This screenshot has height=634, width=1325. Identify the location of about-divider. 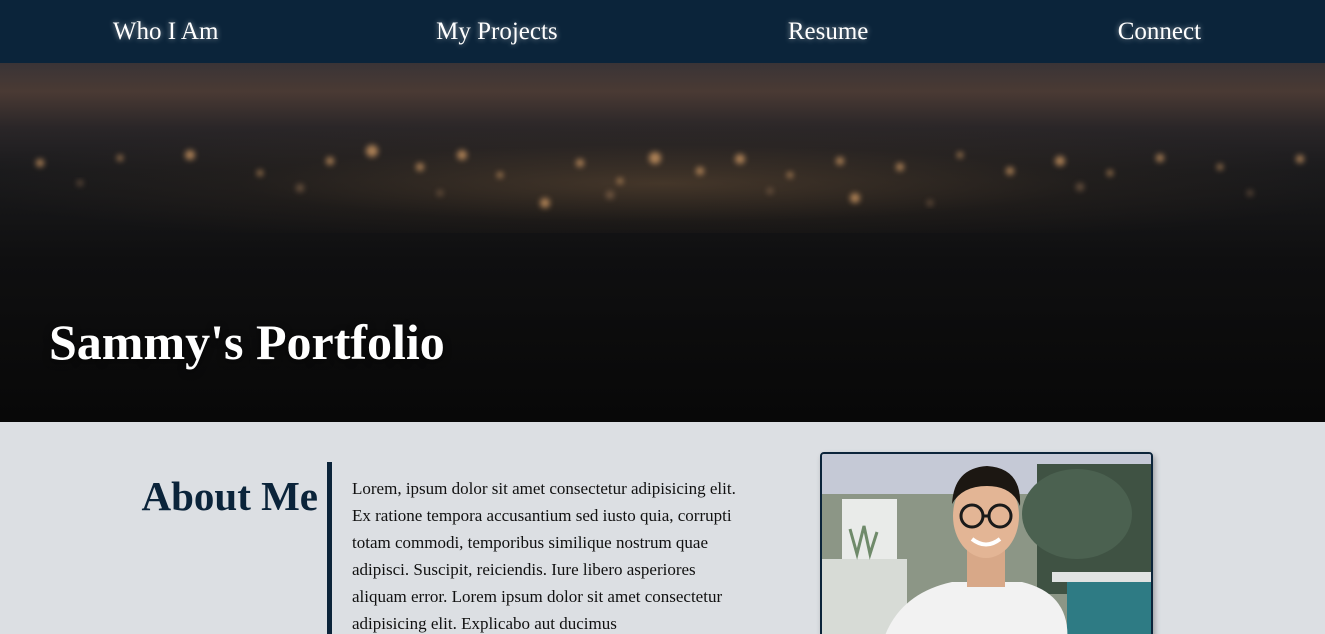
(329, 548).